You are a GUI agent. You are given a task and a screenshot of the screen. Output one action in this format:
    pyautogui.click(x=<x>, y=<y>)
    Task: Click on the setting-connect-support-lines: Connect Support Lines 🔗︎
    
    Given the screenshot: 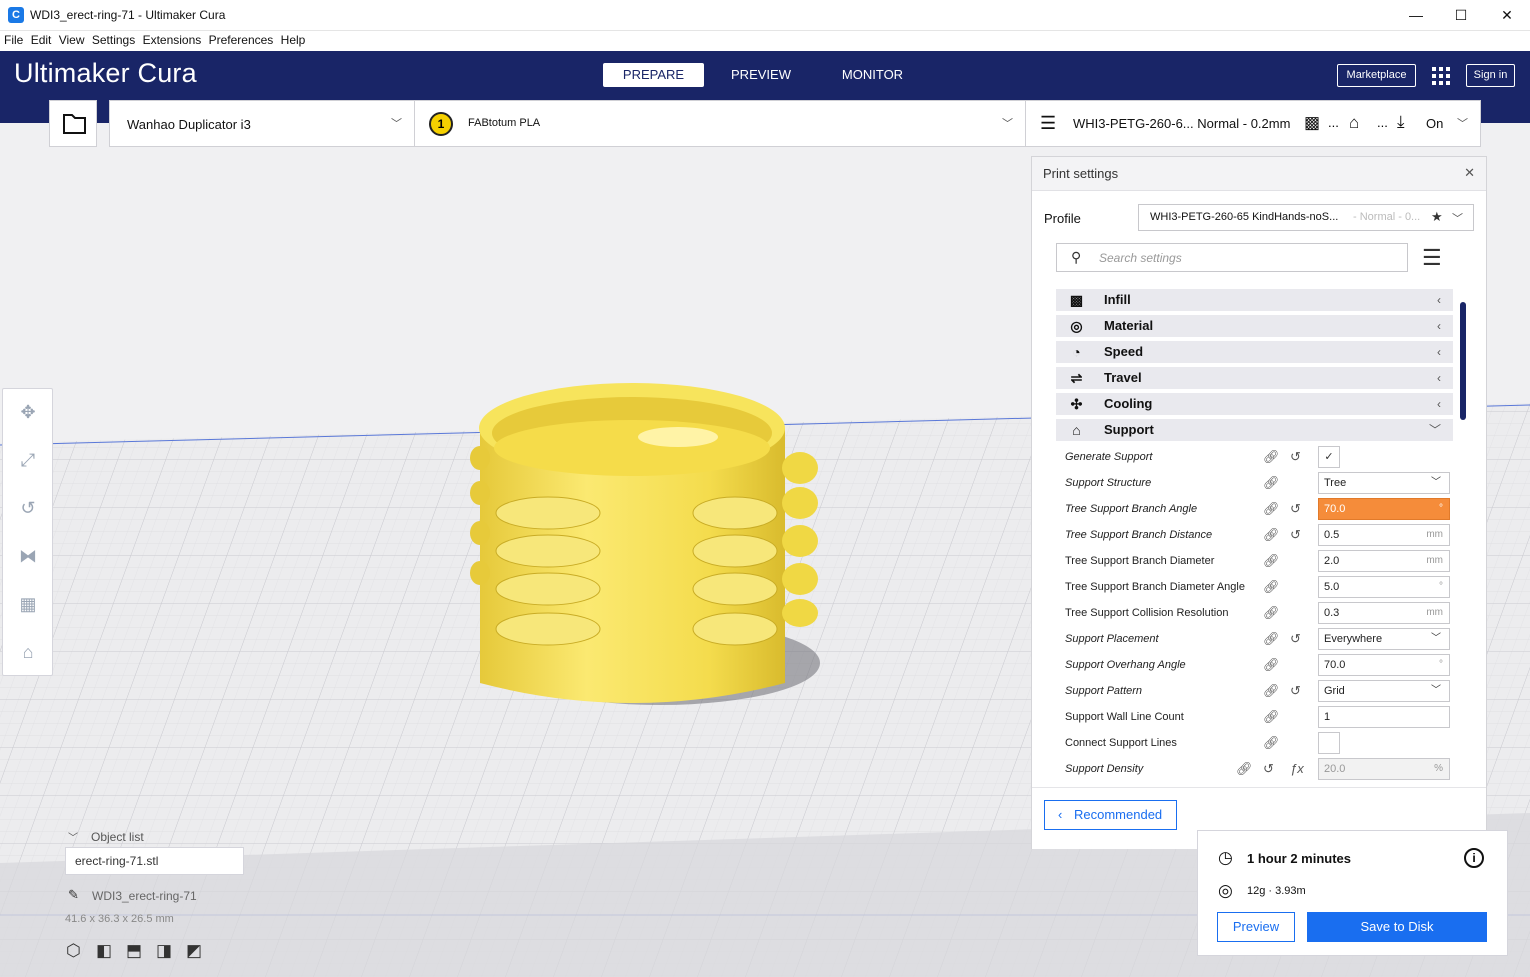 What is the action you would take?
    pyautogui.click(x=1260, y=743)
    